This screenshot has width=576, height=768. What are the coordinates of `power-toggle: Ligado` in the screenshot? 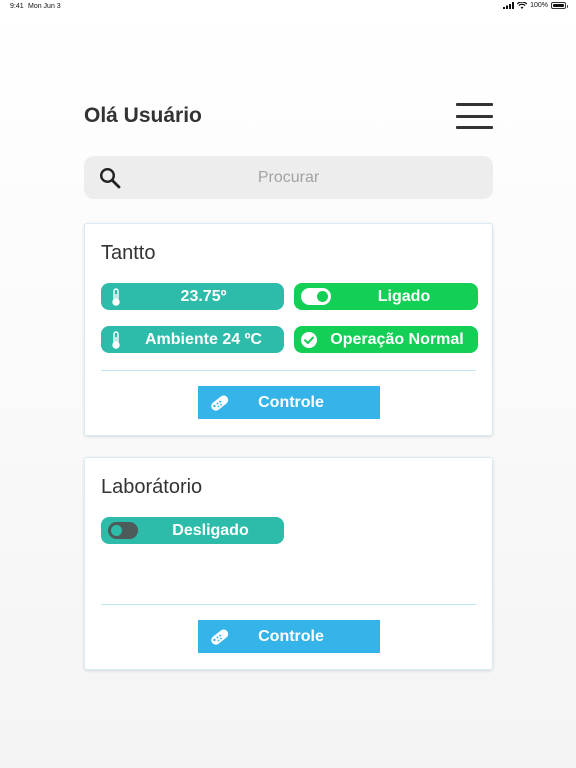 It's located at (386, 296).